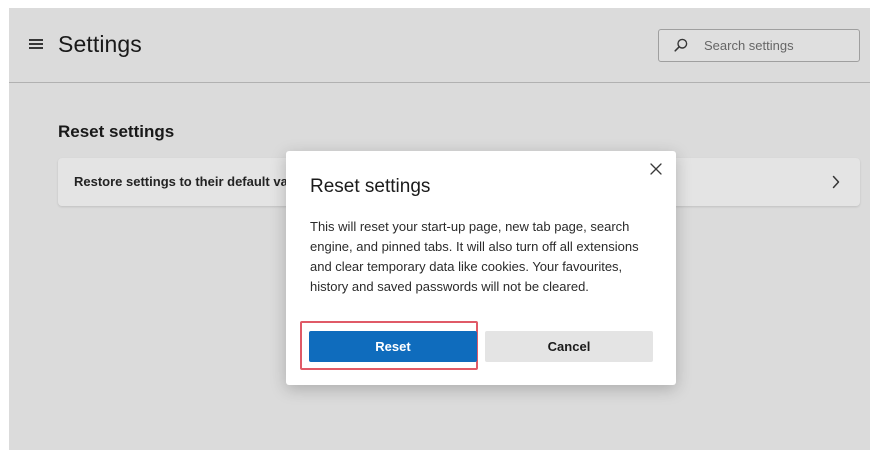 This screenshot has width=870, height=450. Describe the element at coordinates (569, 346) in the screenshot. I see `cancel-button: Cancel` at that location.